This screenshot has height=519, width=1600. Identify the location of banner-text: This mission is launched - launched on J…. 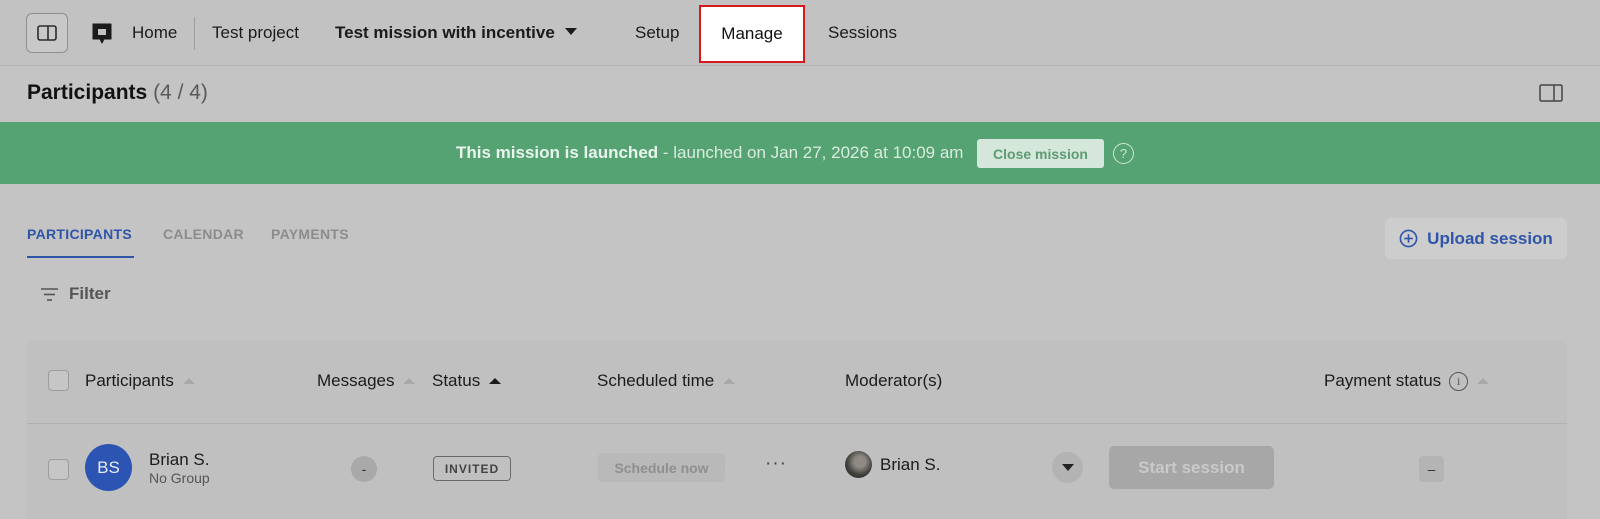
(709, 153).